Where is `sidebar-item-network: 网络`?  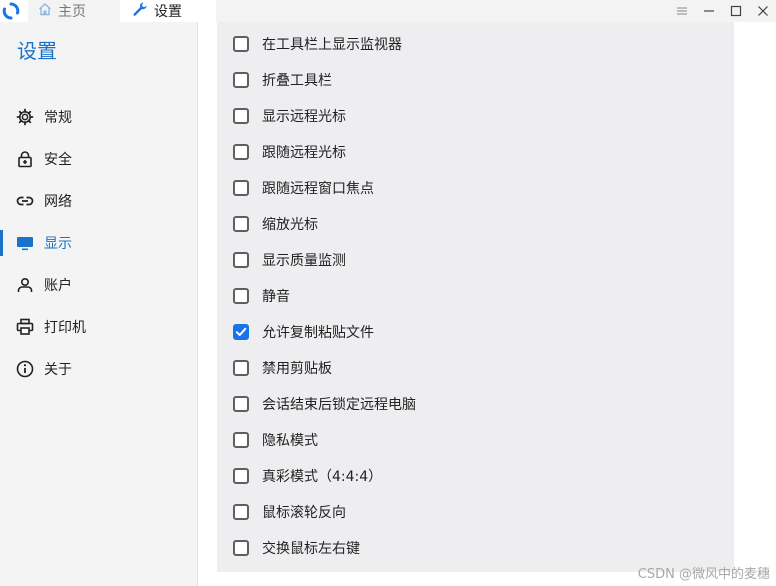
sidebar-item-network: 网络 is located at coordinates (98, 201).